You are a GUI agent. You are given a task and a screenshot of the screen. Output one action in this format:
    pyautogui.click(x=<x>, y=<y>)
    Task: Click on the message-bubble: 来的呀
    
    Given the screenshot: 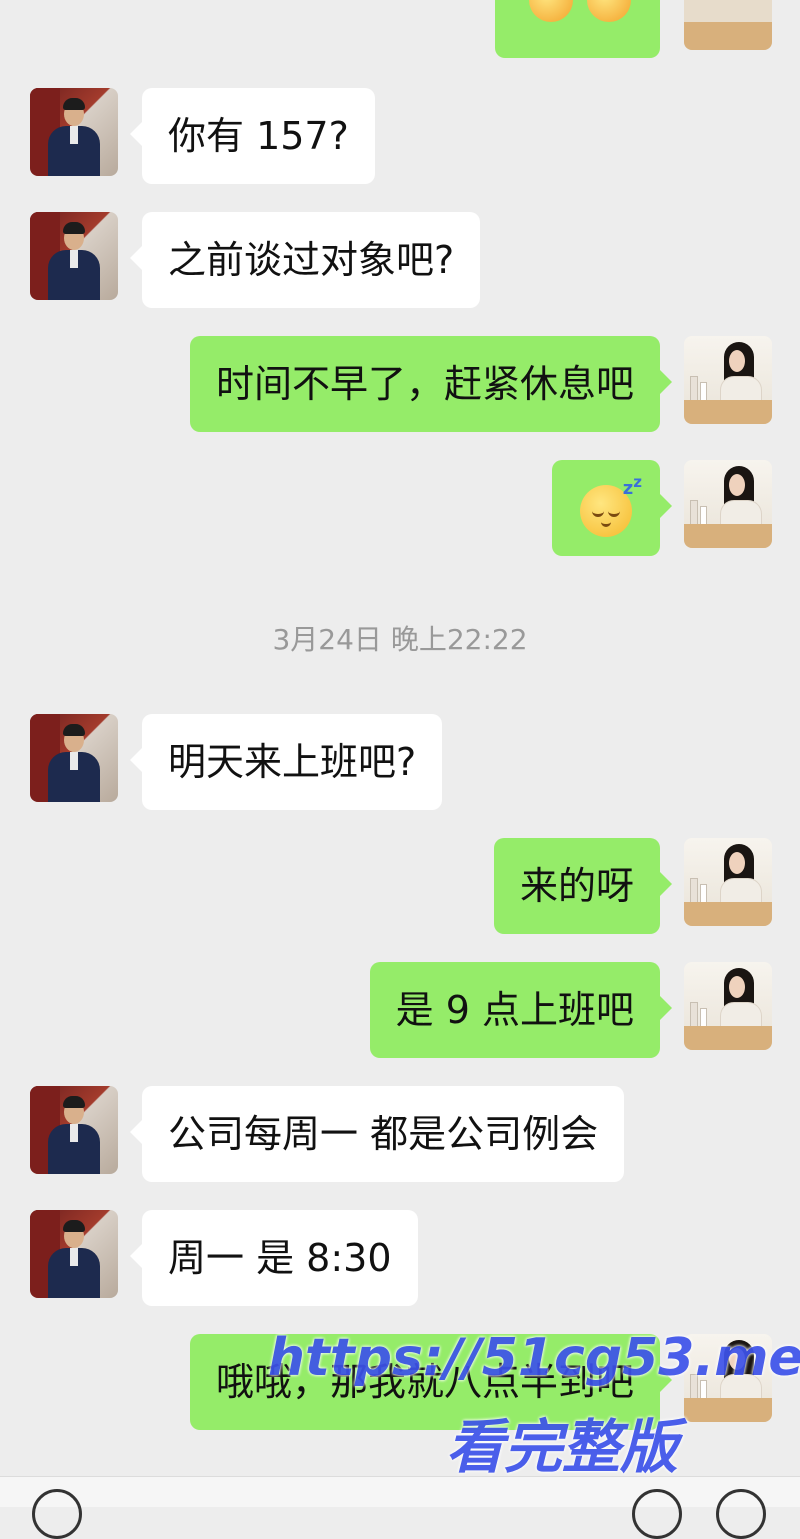 What is the action you would take?
    pyautogui.click(x=583, y=886)
    